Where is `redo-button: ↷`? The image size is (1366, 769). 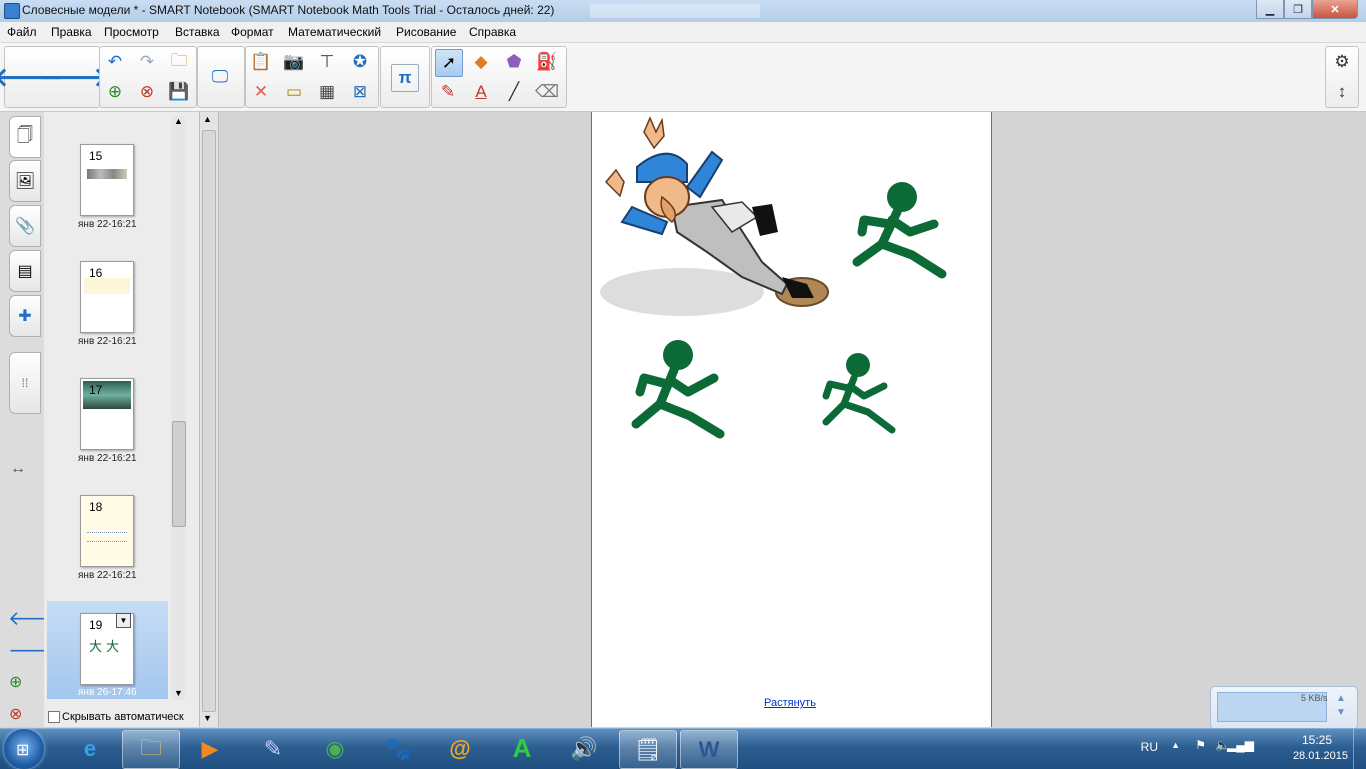 redo-button: ↷ is located at coordinates (147, 62).